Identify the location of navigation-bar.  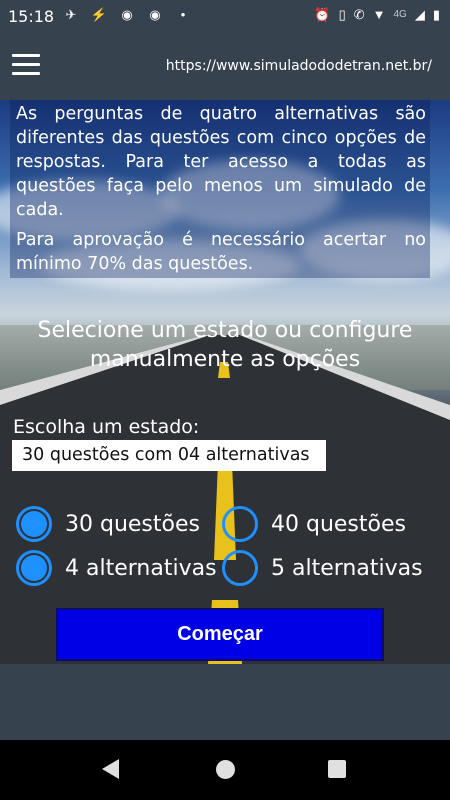
(225, 770).